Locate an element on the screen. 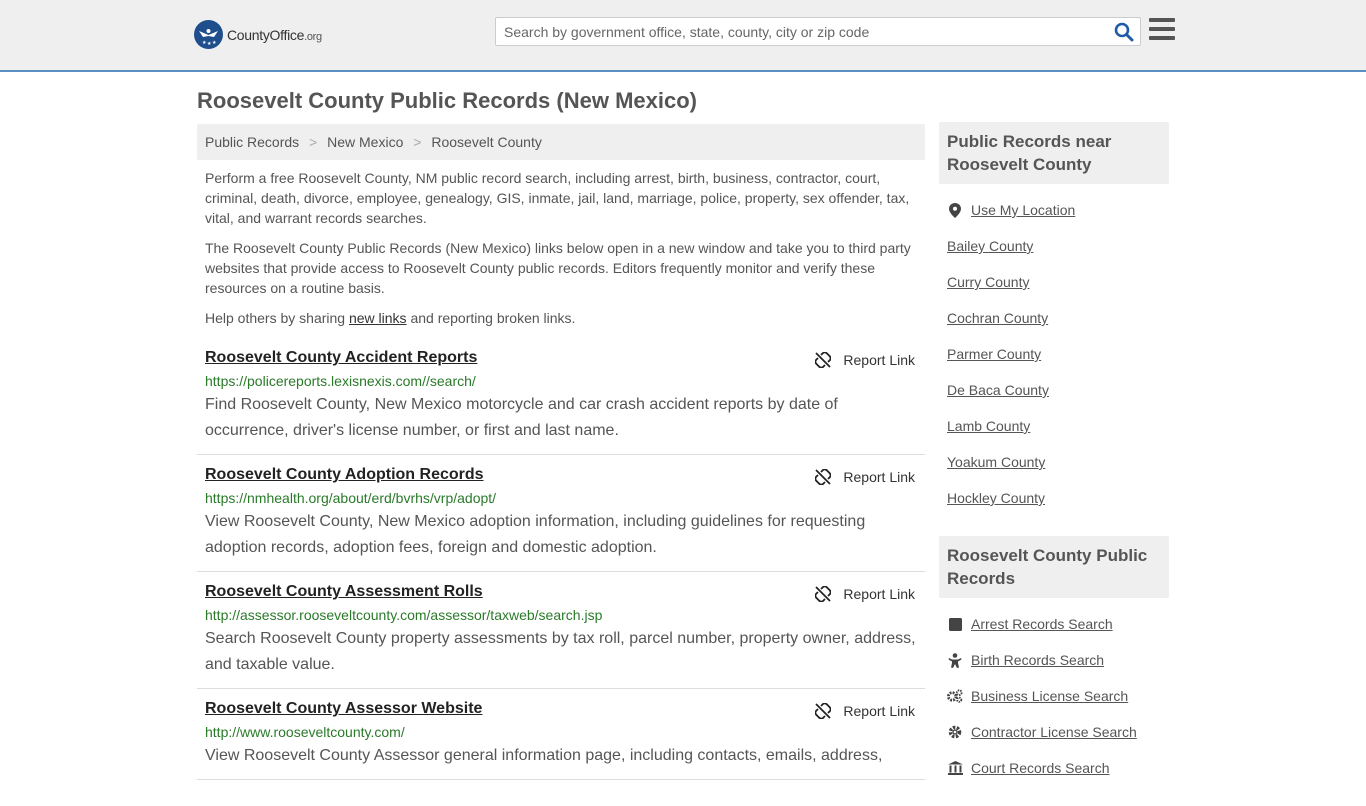 This screenshot has height=806, width=1366. nearby-county-item: Cochran County is located at coordinates (1054, 318).